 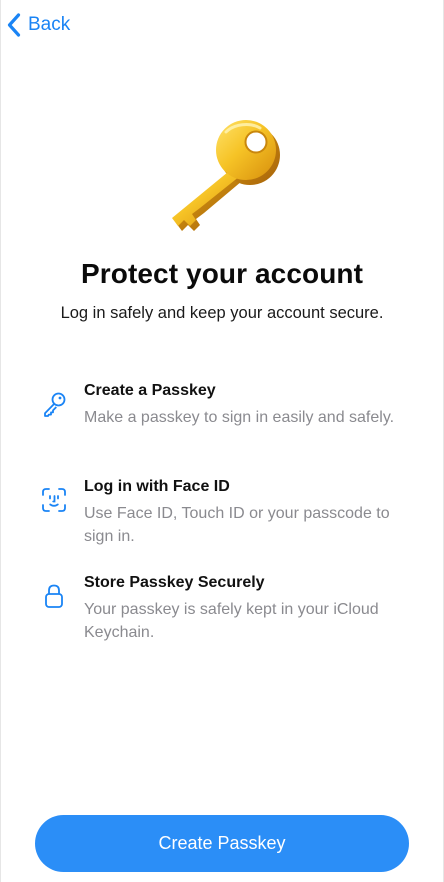 What do you see at coordinates (157, 486) in the screenshot?
I see `feature-title: Log in with Face ID` at bounding box center [157, 486].